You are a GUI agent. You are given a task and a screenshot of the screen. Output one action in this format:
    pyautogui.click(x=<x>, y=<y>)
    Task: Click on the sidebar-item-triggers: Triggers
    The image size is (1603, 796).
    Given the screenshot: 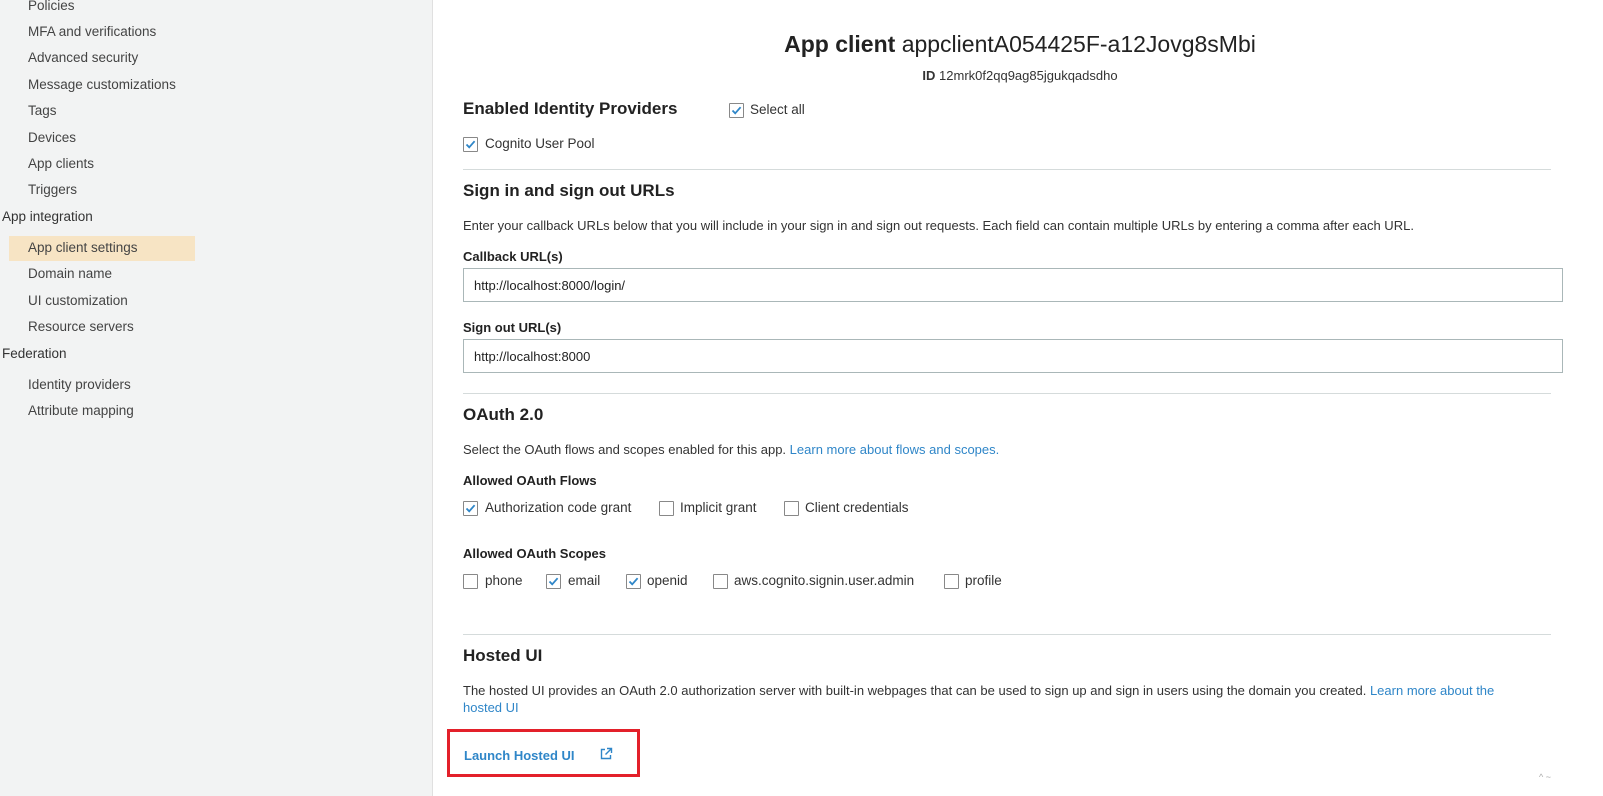 What is the action you would take?
    pyautogui.click(x=52, y=189)
    